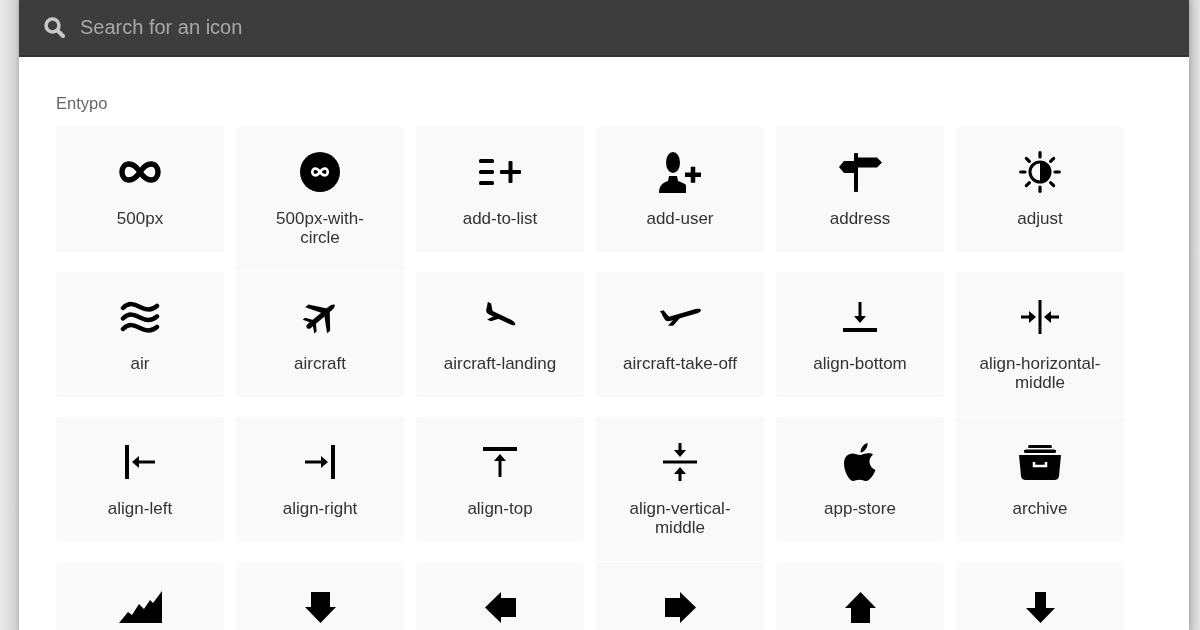 The width and height of the screenshot is (1200, 630). What do you see at coordinates (680, 489) in the screenshot?
I see `icon-card: align-vertical-middle` at bounding box center [680, 489].